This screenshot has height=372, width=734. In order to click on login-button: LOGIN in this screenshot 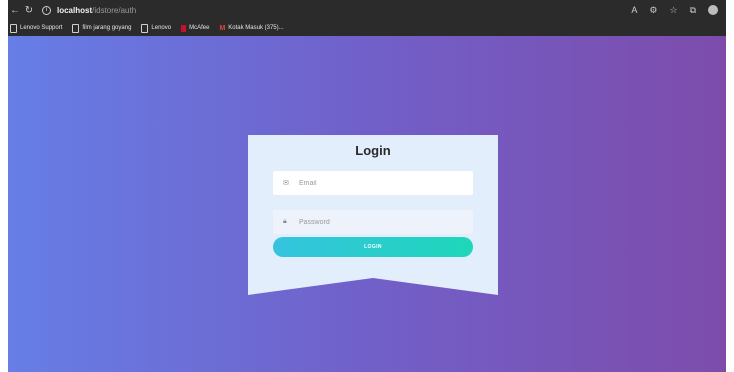, I will do `click(373, 247)`.